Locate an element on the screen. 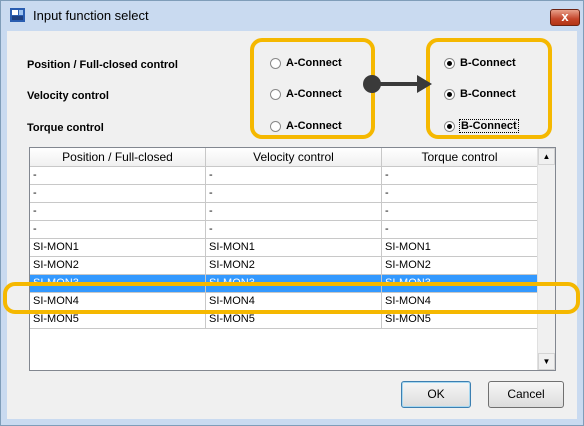 The image size is (584, 426). torque-control-label: Torque control is located at coordinates (65, 128).